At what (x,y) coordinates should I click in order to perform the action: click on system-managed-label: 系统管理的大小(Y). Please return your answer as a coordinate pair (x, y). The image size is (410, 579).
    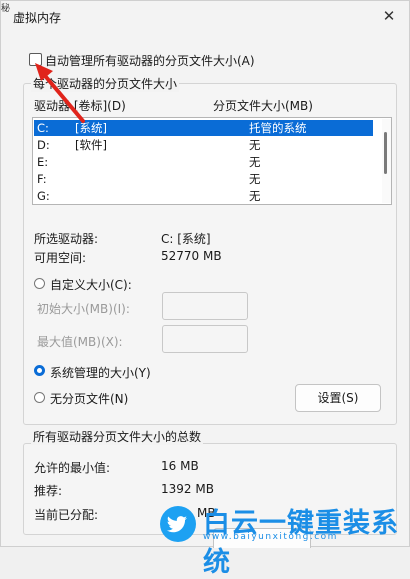
    Looking at the image, I should click on (100, 372).